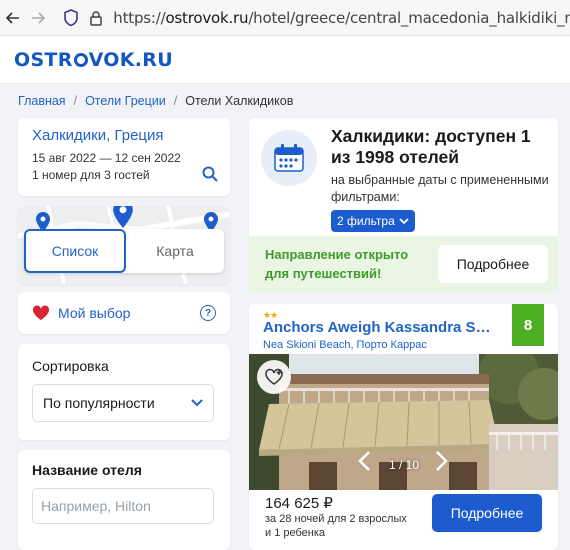 The width and height of the screenshot is (570, 550). I want to click on breadcrumb-greece: Отели Греции, so click(125, 101).